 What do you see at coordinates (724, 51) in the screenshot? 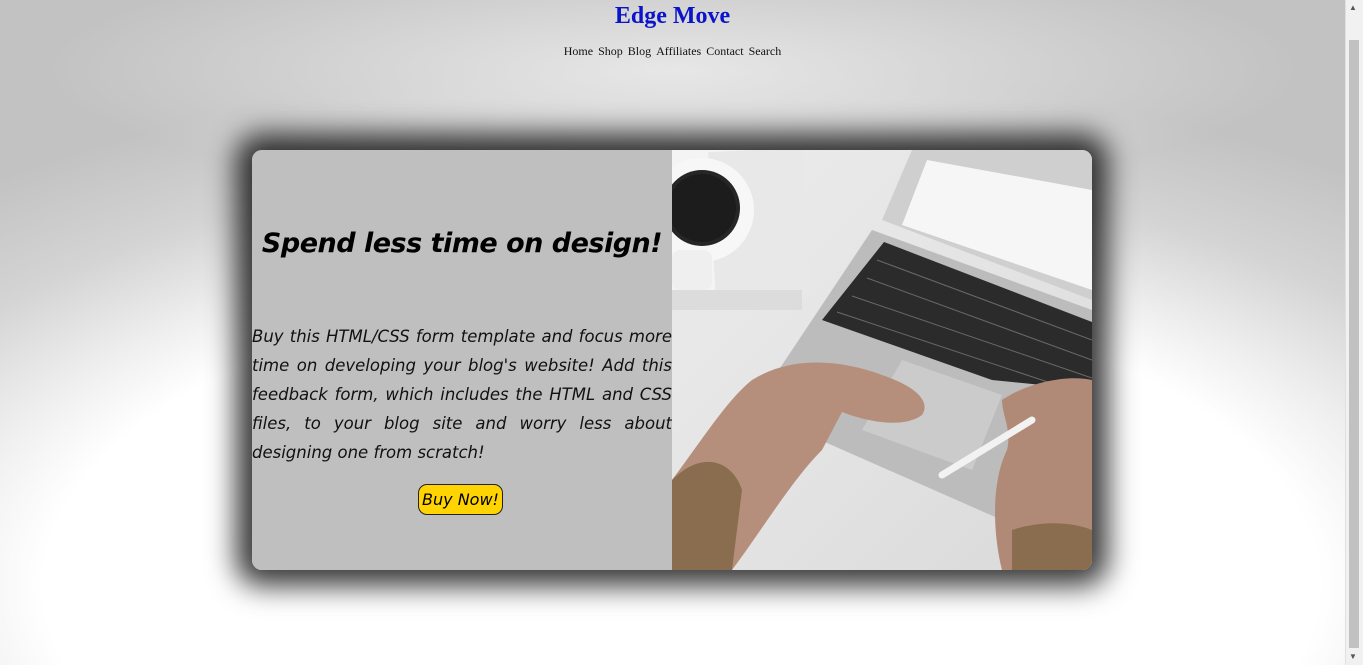
I see `nav-contact: Contact` at bounding box center [724, 51].